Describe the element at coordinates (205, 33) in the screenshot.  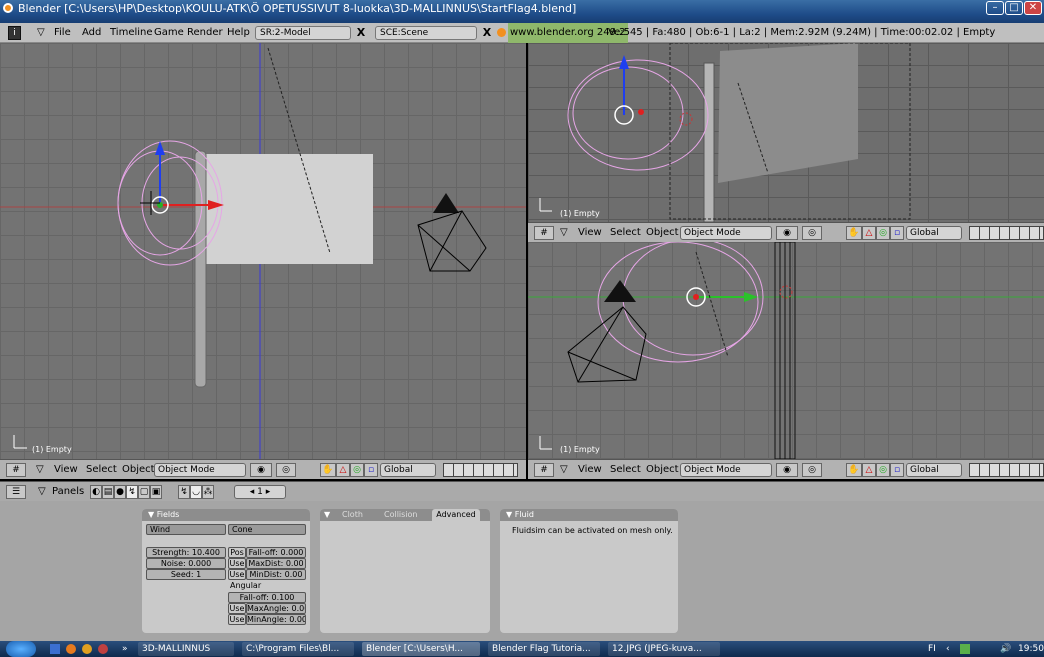
I see `menu-render: Render` at that location.